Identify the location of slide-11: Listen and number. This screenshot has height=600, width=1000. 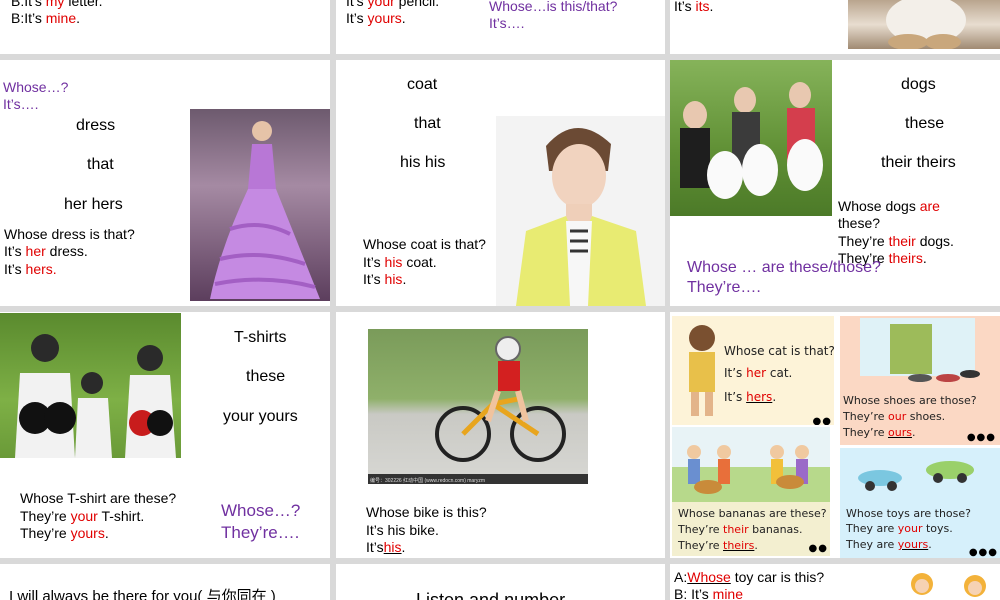
(500, 582).